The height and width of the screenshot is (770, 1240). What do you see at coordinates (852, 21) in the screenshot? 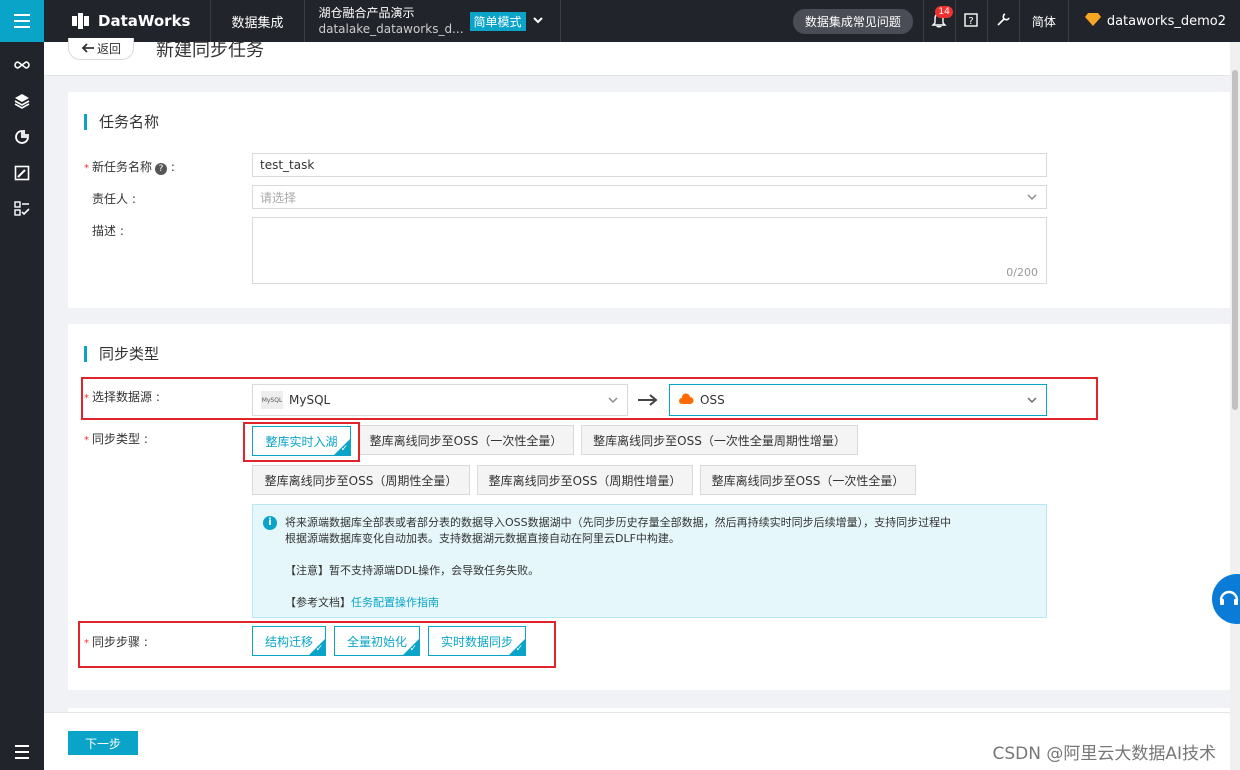
I see `faq-button: 数据集成常见问题` at bounding box center [852, 21].